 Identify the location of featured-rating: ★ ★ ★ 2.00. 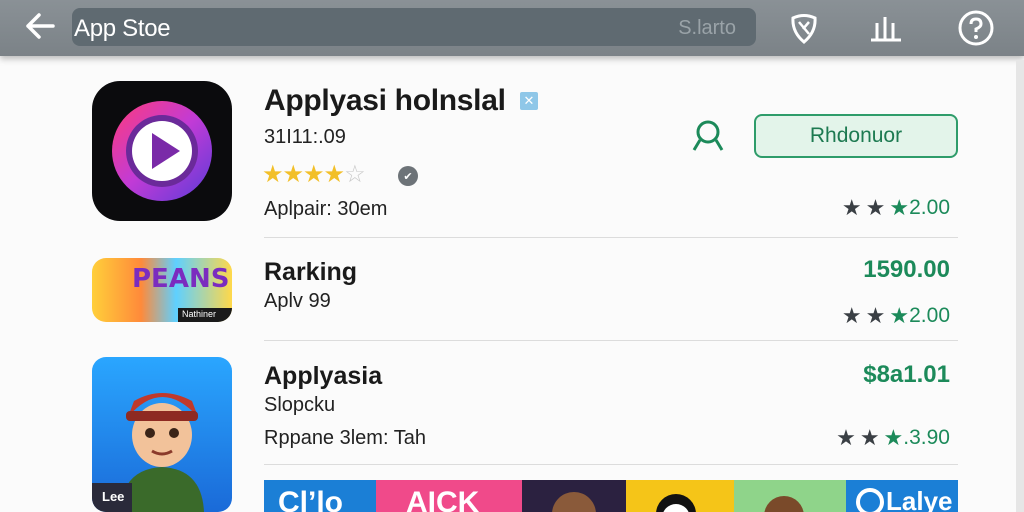
(896, 208).